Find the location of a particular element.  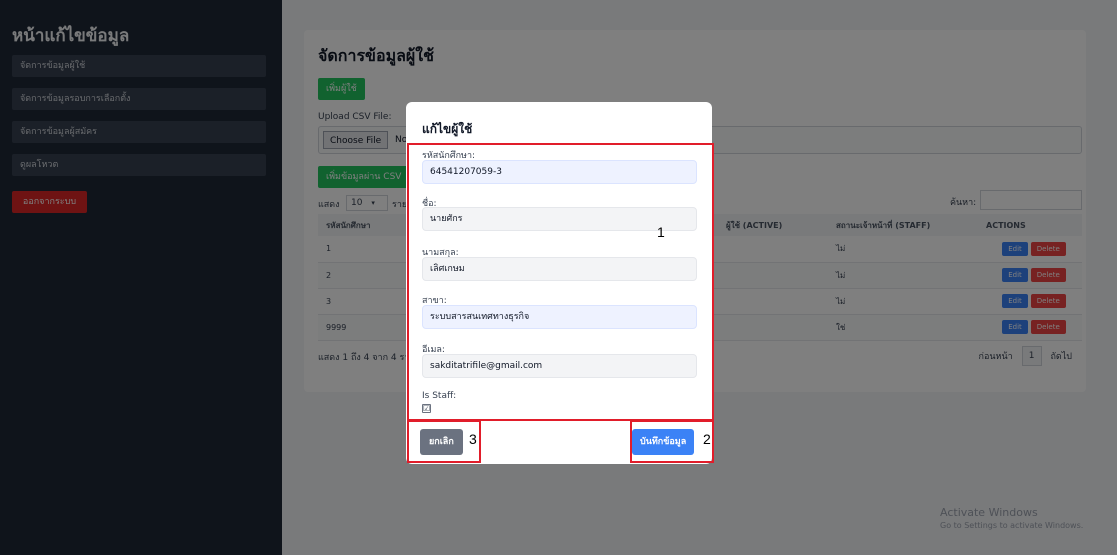

annotation-box-save is located at coordinates (672, 441).